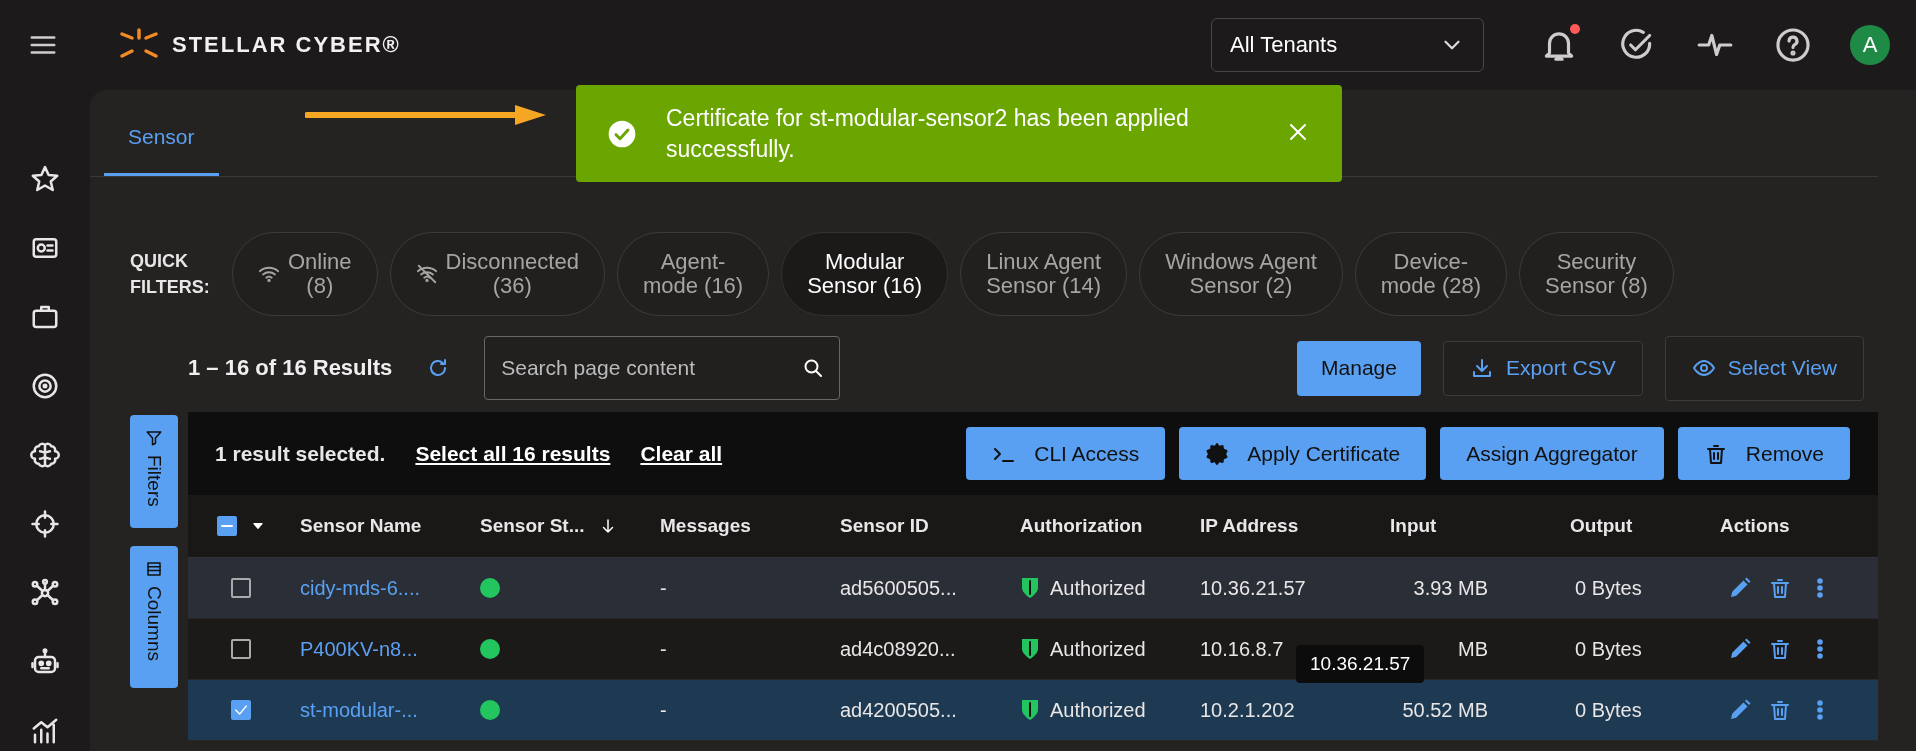  I want to click on chart-icon, so click(45, 731).